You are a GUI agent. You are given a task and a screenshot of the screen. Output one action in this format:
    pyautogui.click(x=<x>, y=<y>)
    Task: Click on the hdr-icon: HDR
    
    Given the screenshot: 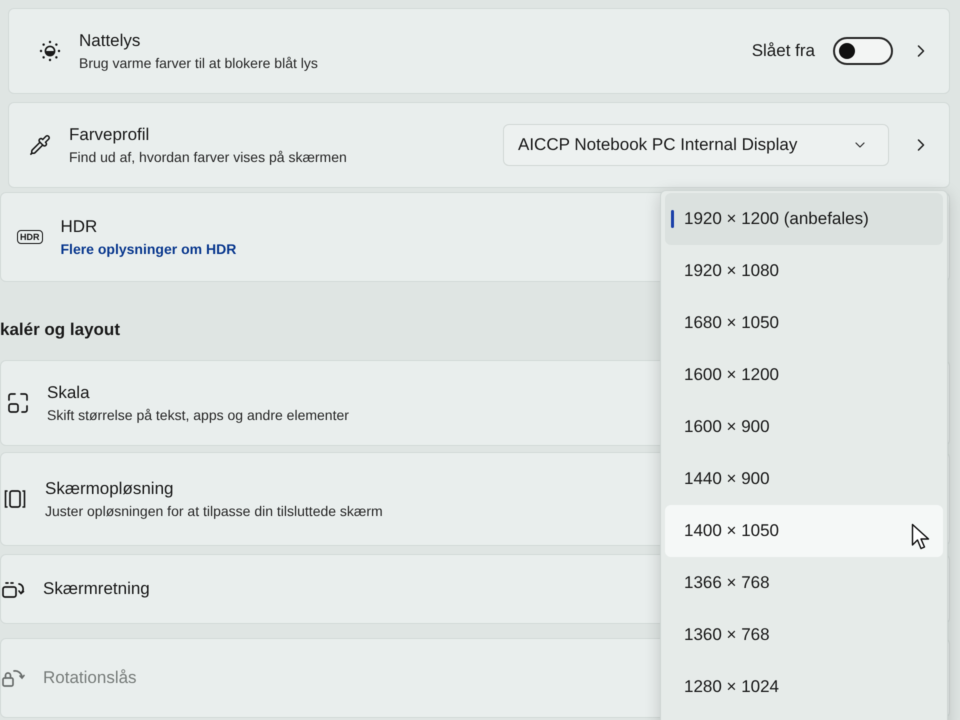 What is the action you would take?
    pyautogui.click(x=29, y=237)
    